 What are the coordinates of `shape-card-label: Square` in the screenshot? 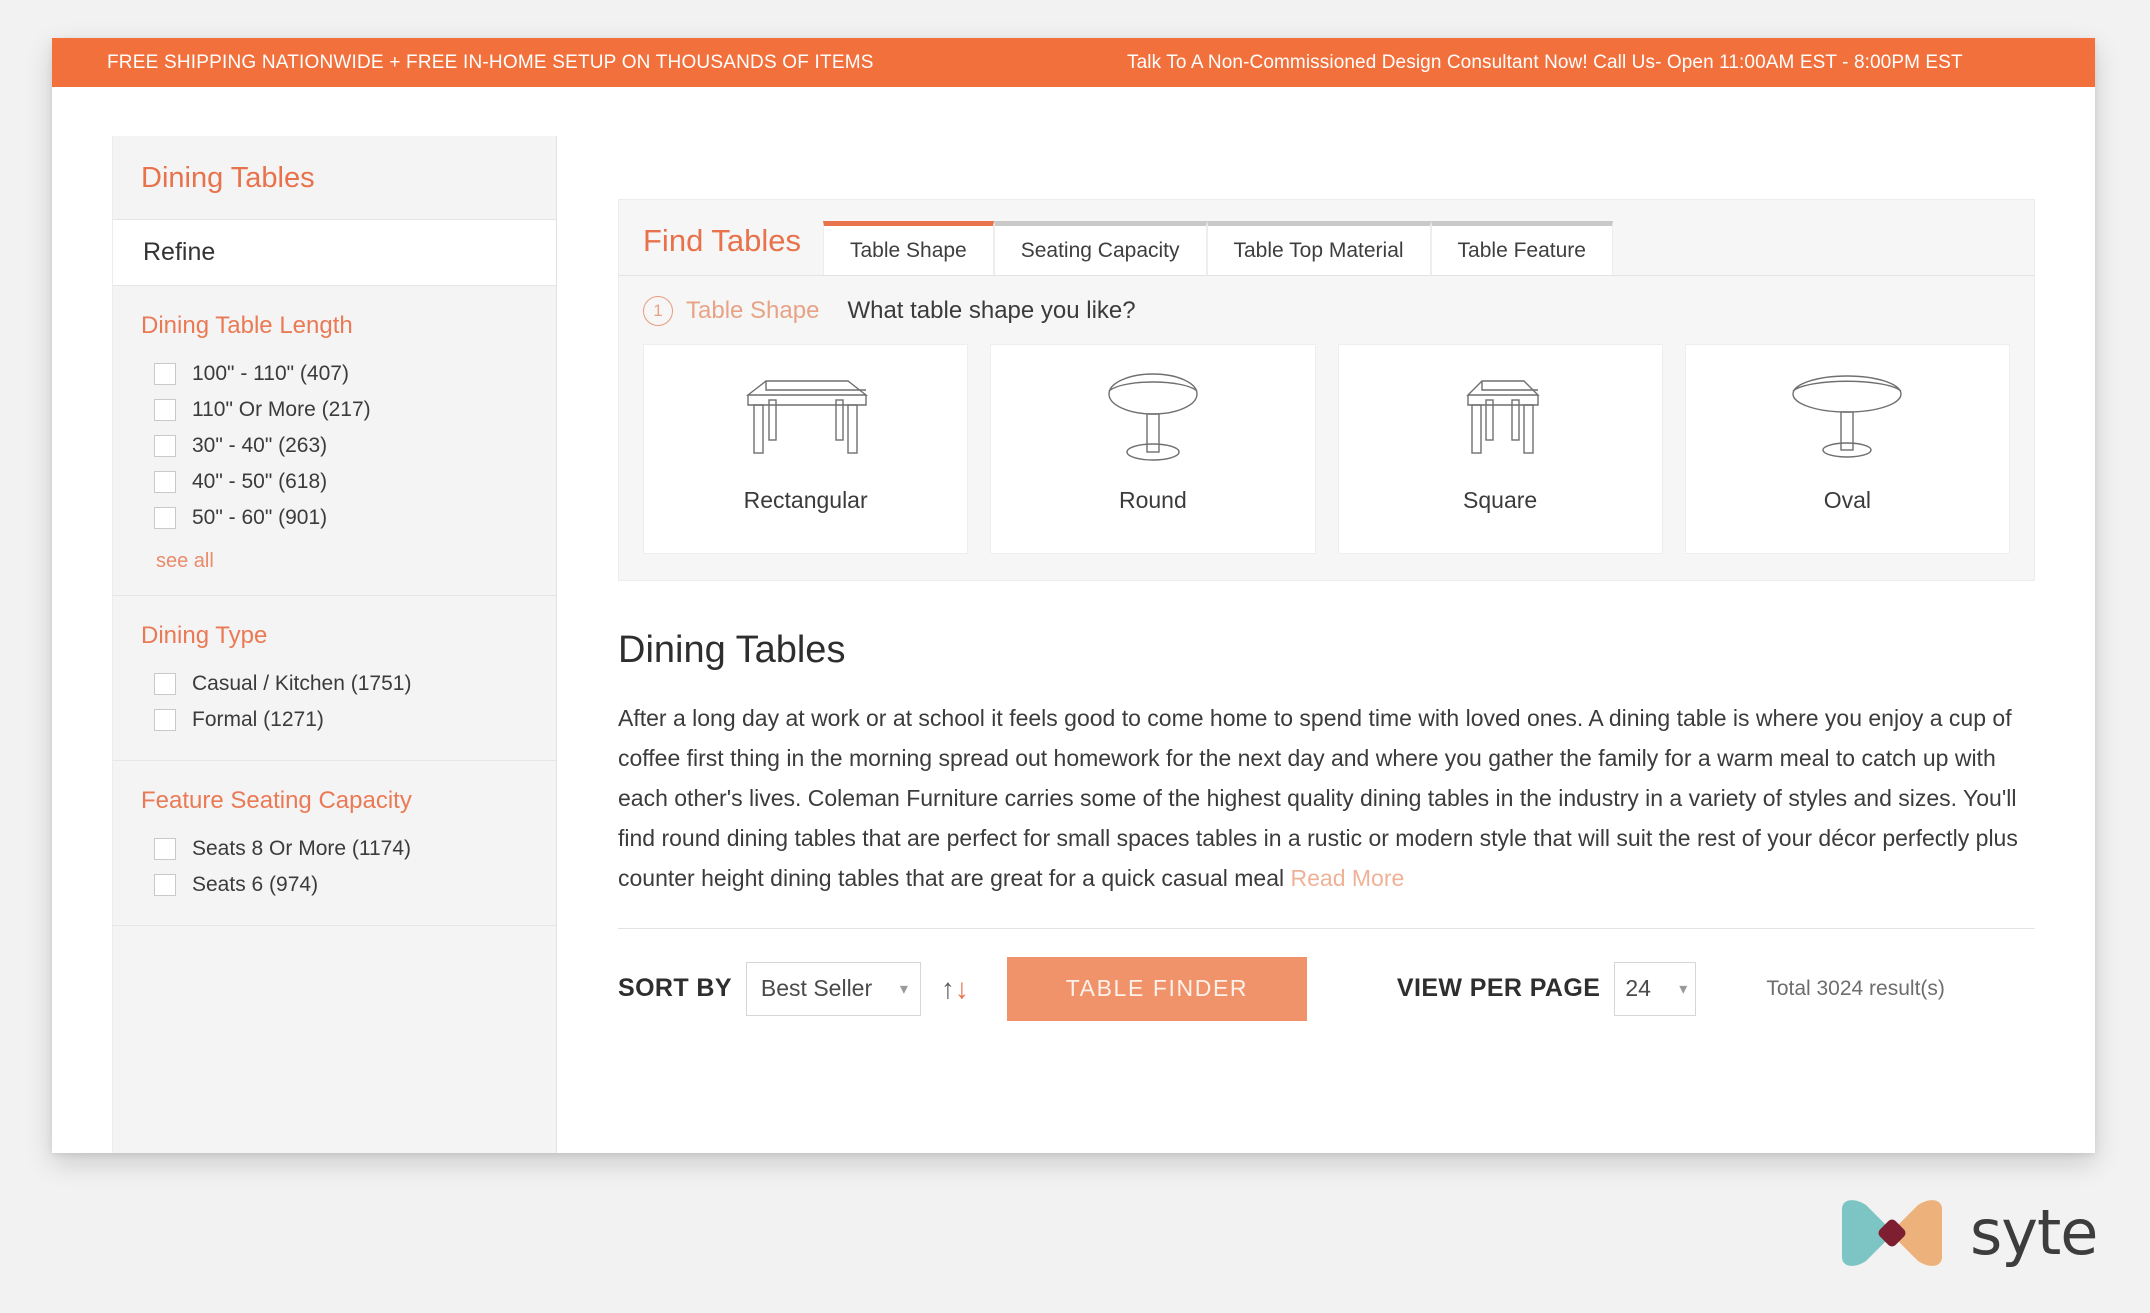 It's located at (1500, 500).